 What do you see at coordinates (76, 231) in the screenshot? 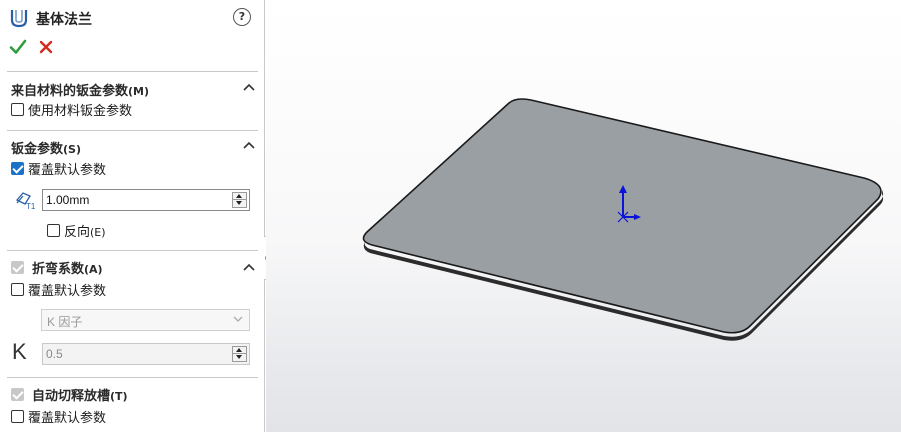
I see `reverse-direction-row: 反向(E)` at bounding box center [76, 231].